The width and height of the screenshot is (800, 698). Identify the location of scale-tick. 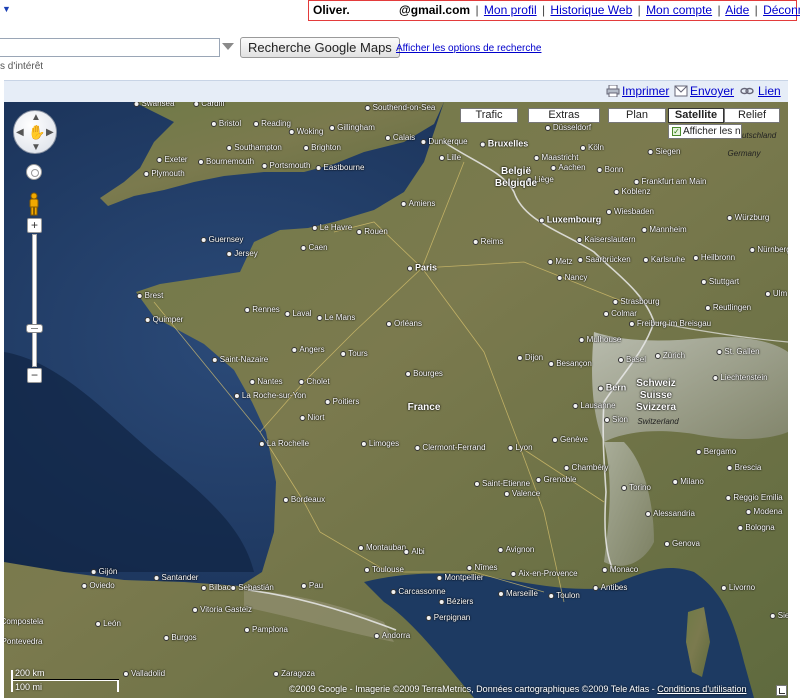
(12, 681).